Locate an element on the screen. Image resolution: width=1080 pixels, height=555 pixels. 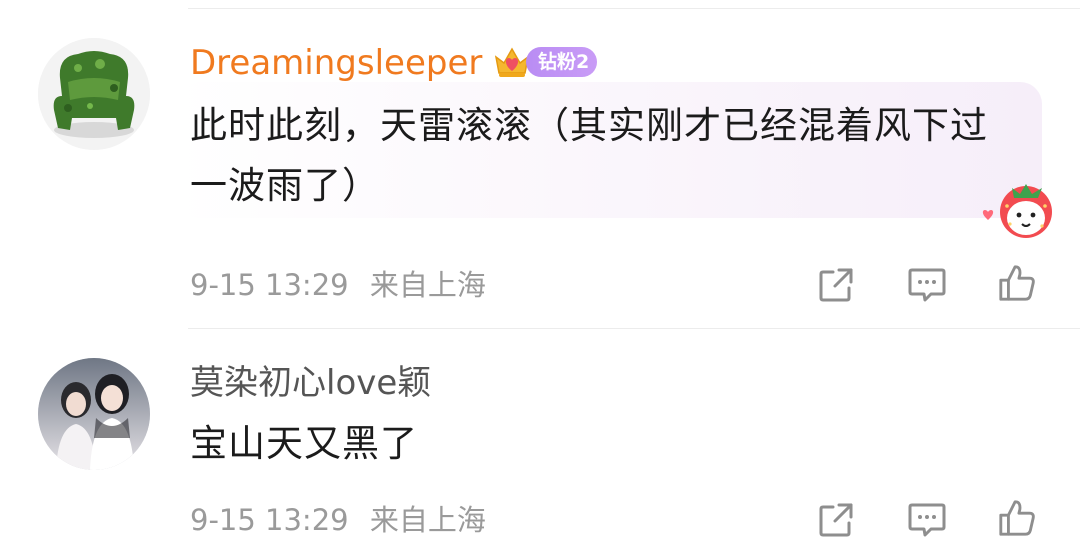
username: 莫染初心love颖 is located at coordinates (310, 383).